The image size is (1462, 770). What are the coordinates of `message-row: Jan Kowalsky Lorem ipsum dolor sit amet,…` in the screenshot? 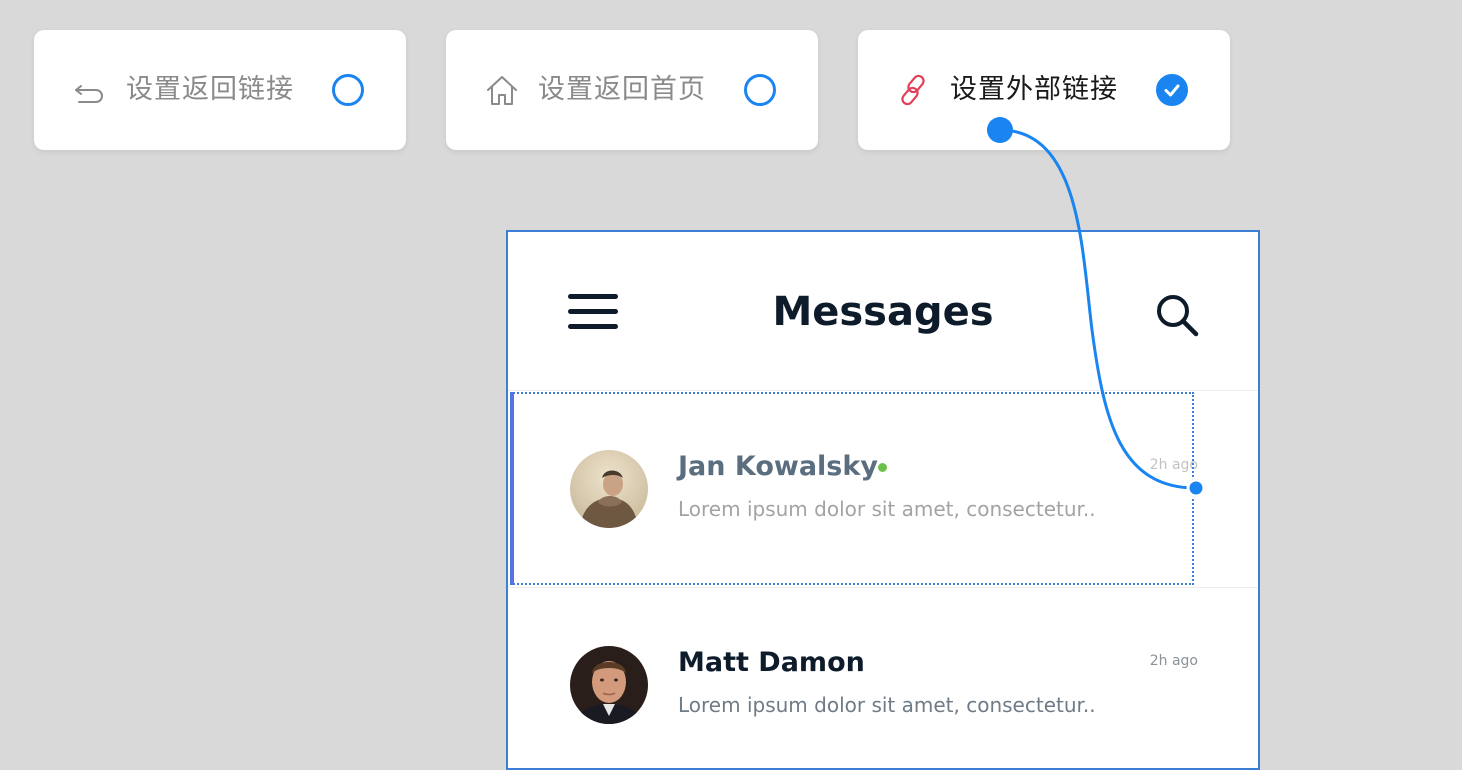 It's located at (883, 489).